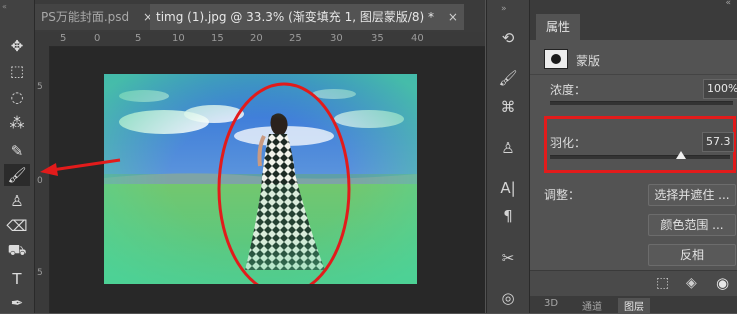  I want to click on mask-actions-bar: ⬚ ◈ ◉, so click(633, 283).